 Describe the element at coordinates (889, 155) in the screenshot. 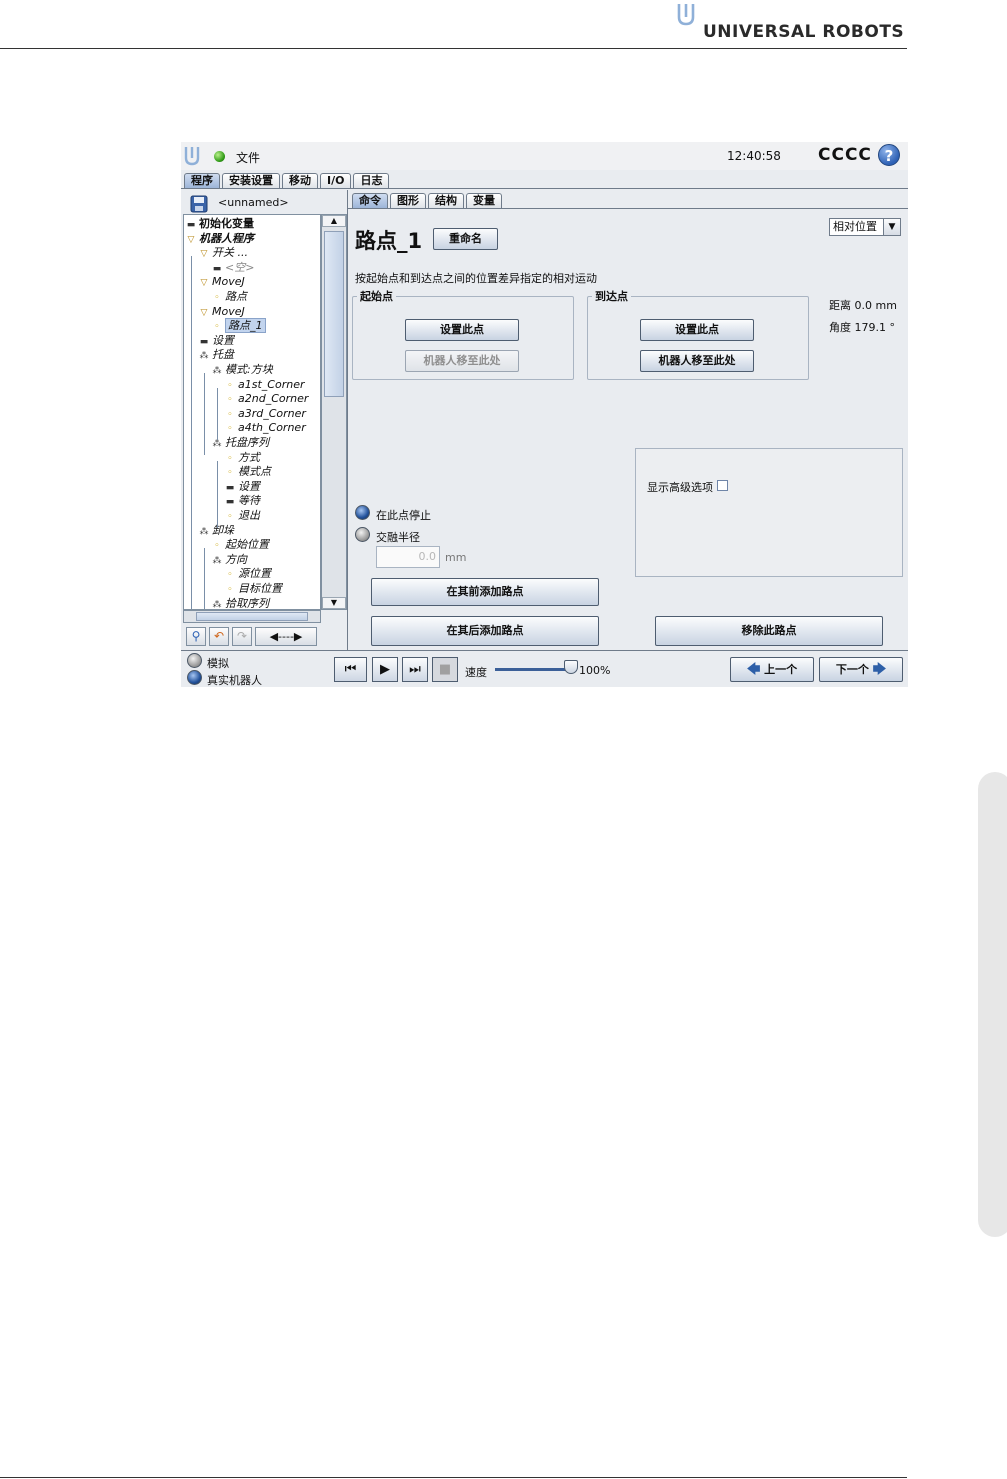

I see `help-icon: ?` at that location.